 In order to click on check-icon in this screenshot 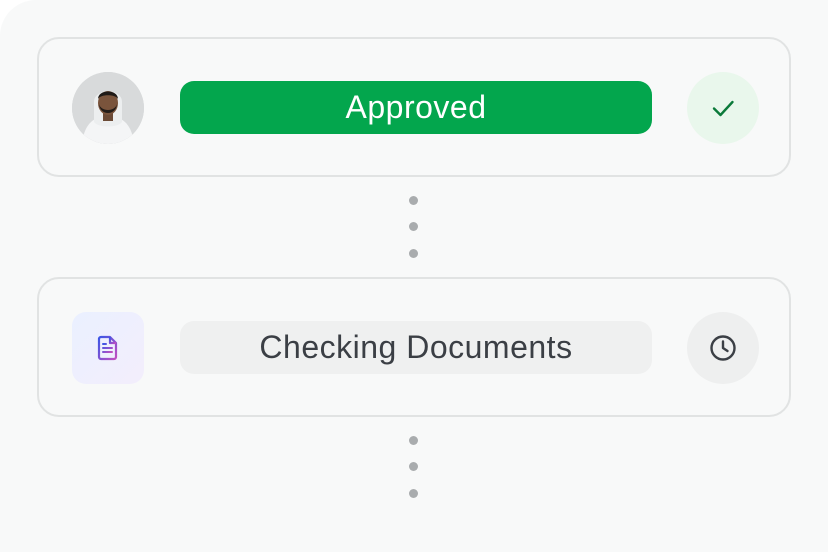, I will do `click(723, 108)`.